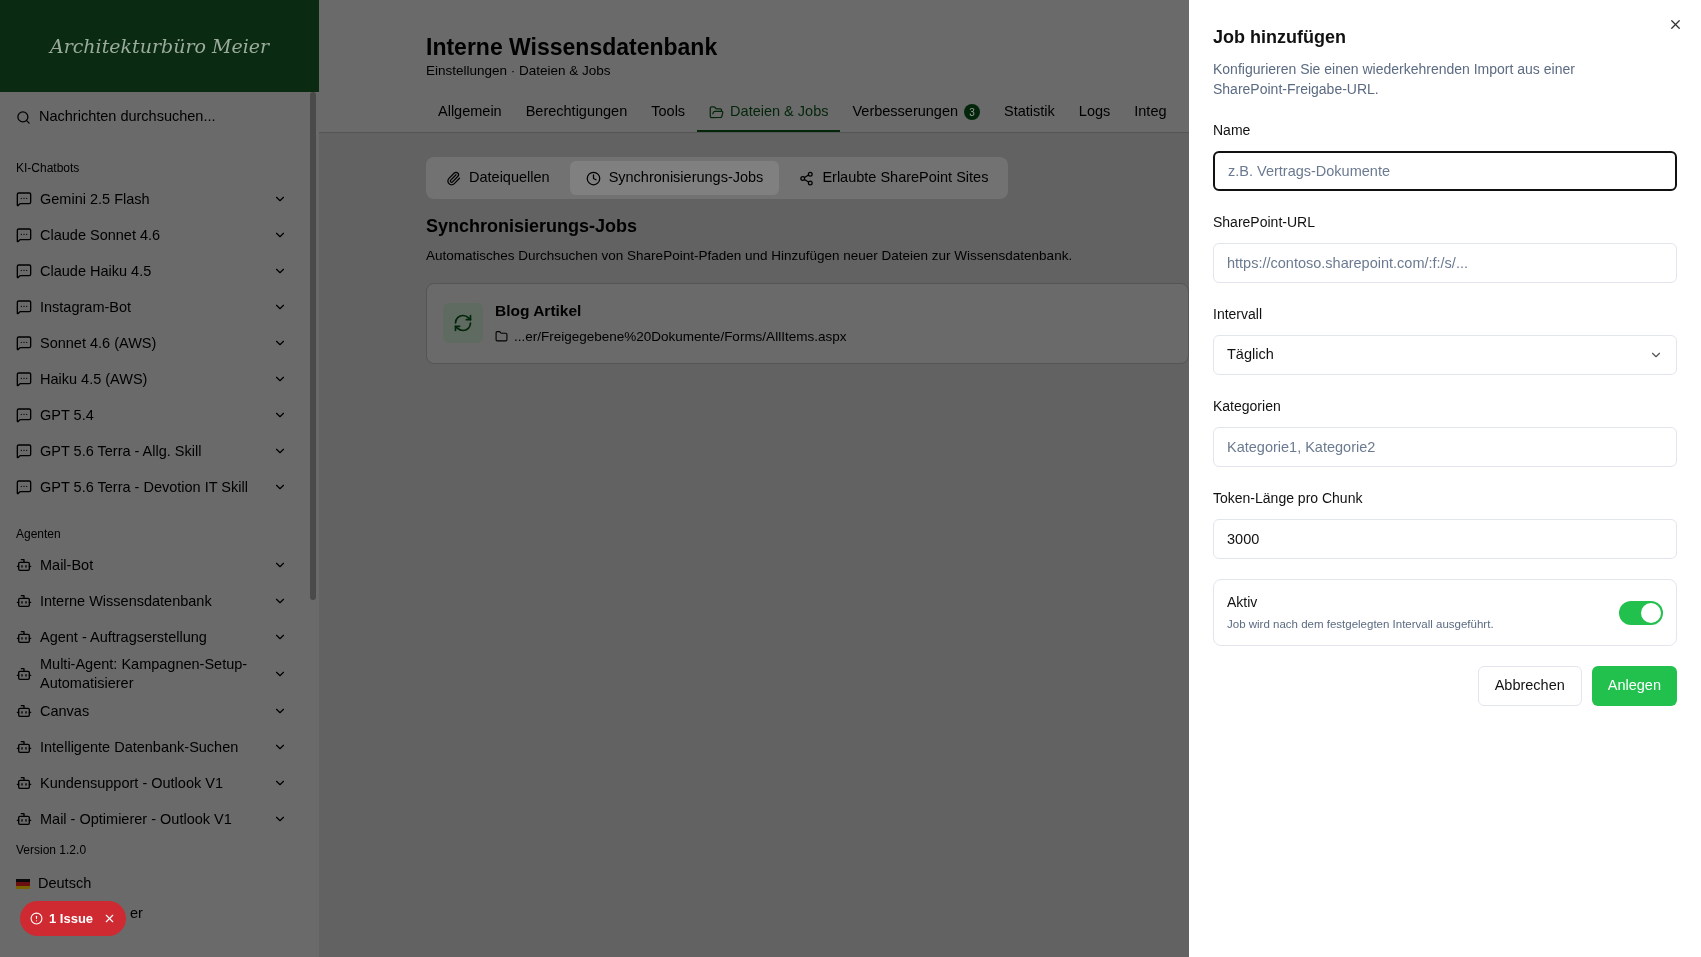 The image size is (1701, 957). Describe the element at coordinates (48, 168) in the screenshot. I see `section-heading: KI-Chatbots` at that location.